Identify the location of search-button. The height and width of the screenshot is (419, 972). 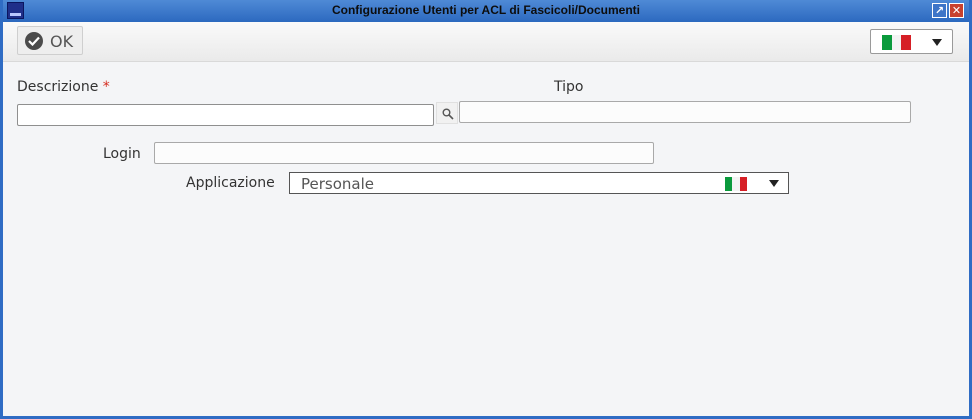
(447, 113).